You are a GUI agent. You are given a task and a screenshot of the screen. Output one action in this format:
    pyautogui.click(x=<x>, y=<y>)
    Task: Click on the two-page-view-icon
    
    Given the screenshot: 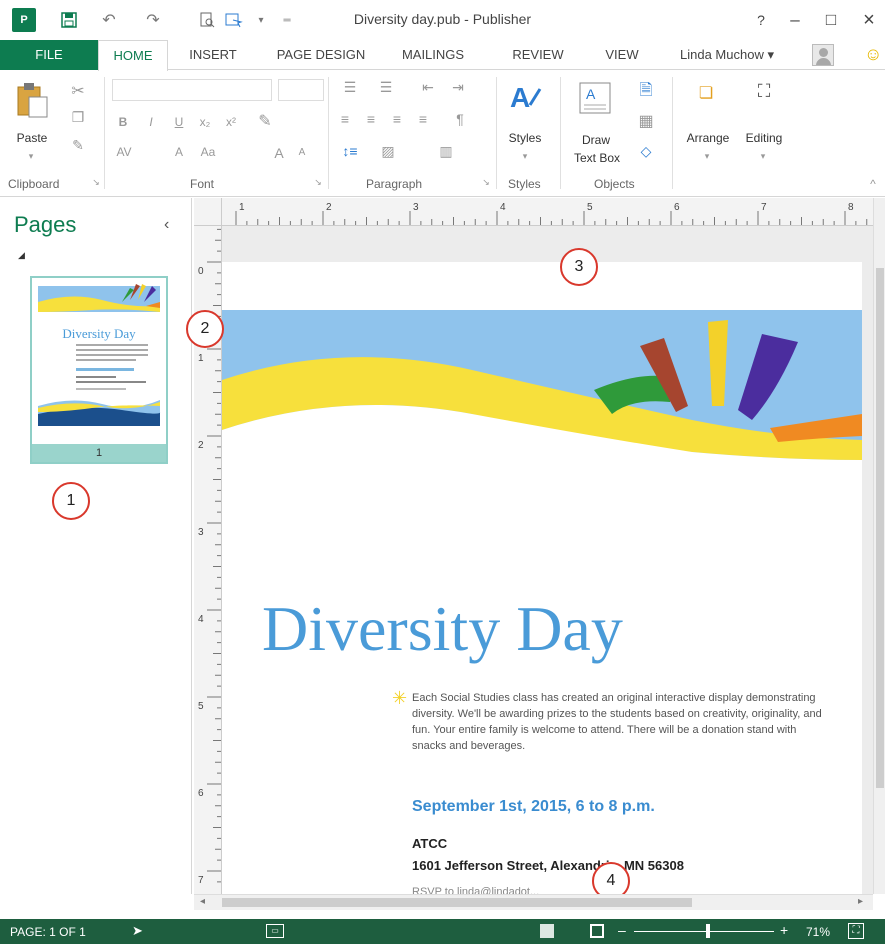 What is the action you would take?
    pyautogui.click(x=597, y=931)
    